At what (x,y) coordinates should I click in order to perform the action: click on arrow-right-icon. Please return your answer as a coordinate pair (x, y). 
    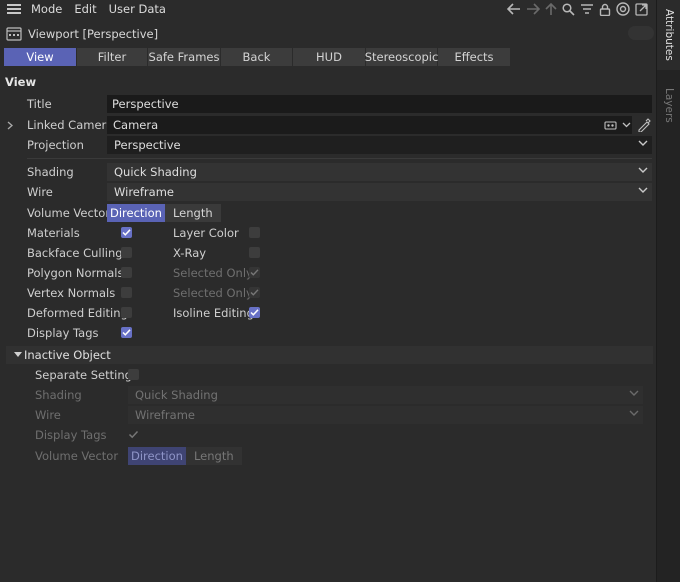
    Looking at the image, I should click on (533, 9).